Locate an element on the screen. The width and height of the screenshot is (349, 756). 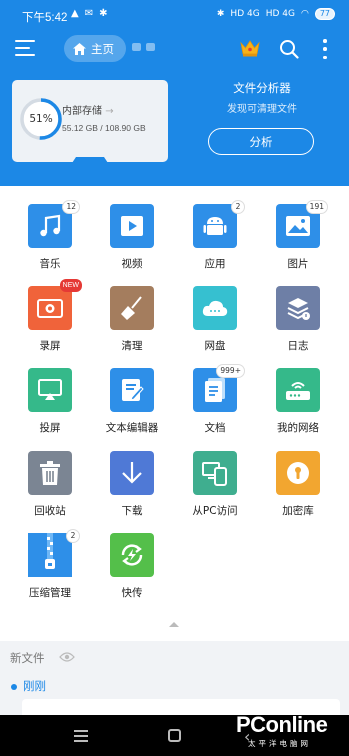
grid-item-video: 视频 is located at coordinates (132, 237).